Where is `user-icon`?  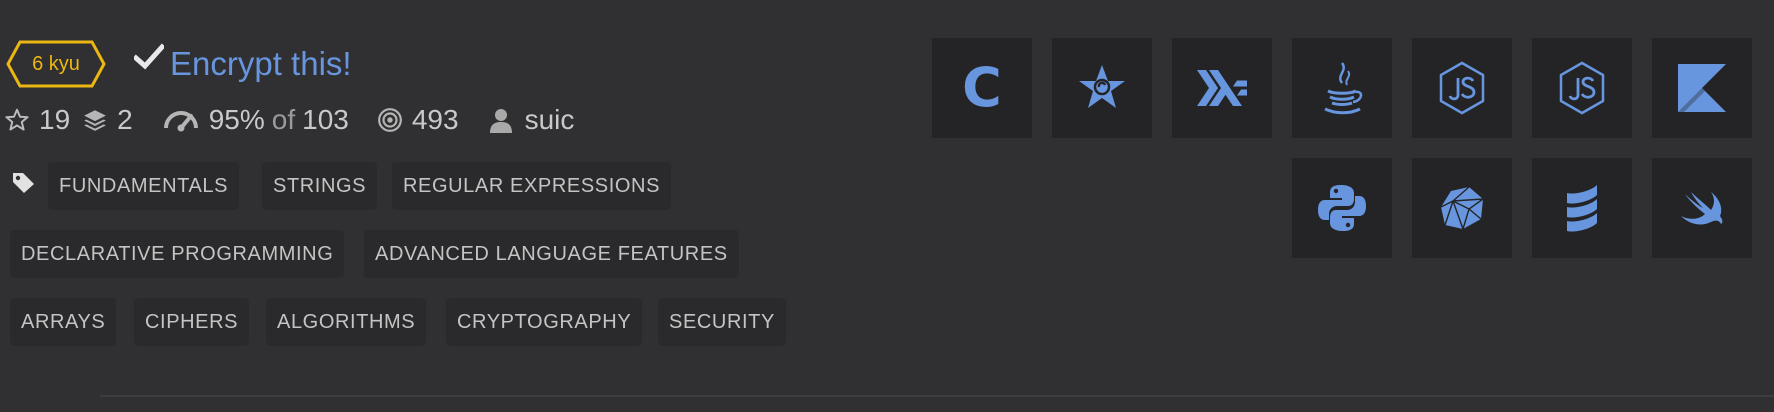
user-icon is located at coordinates (500, 121).